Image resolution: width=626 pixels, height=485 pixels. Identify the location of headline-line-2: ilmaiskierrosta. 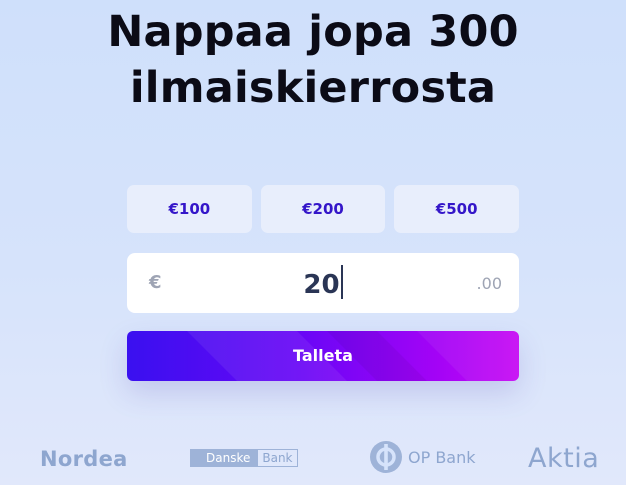
(313, 88).